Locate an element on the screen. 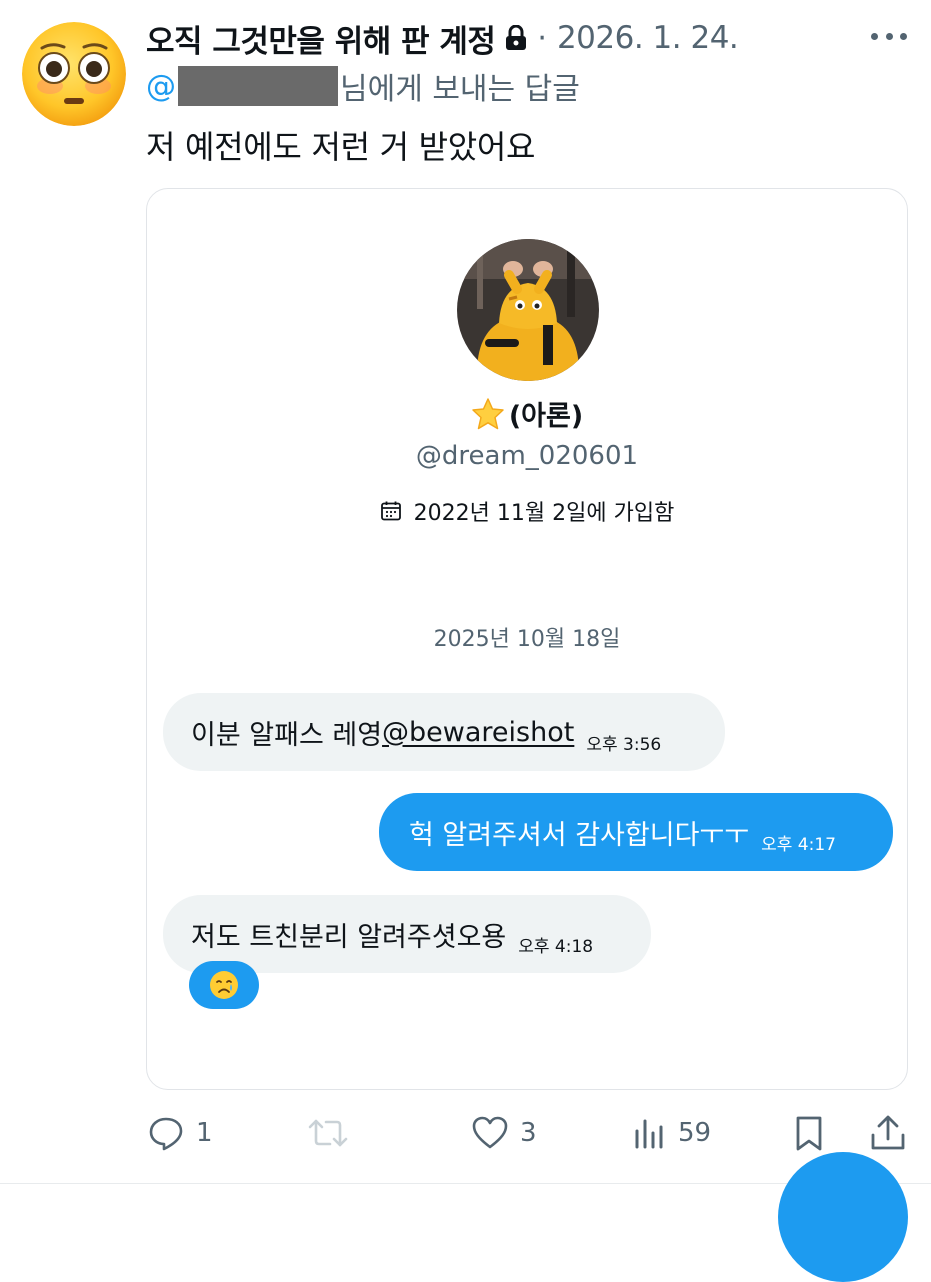  bookmark-action is located at coordinates (809, 1133).